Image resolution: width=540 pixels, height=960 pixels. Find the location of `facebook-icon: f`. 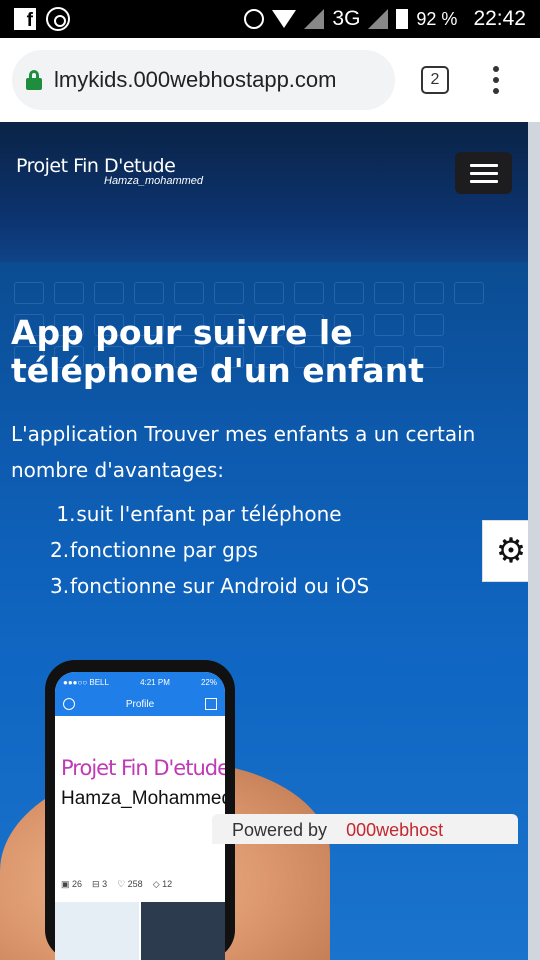

facebook-icon: f is located at coordinates (25, 19).